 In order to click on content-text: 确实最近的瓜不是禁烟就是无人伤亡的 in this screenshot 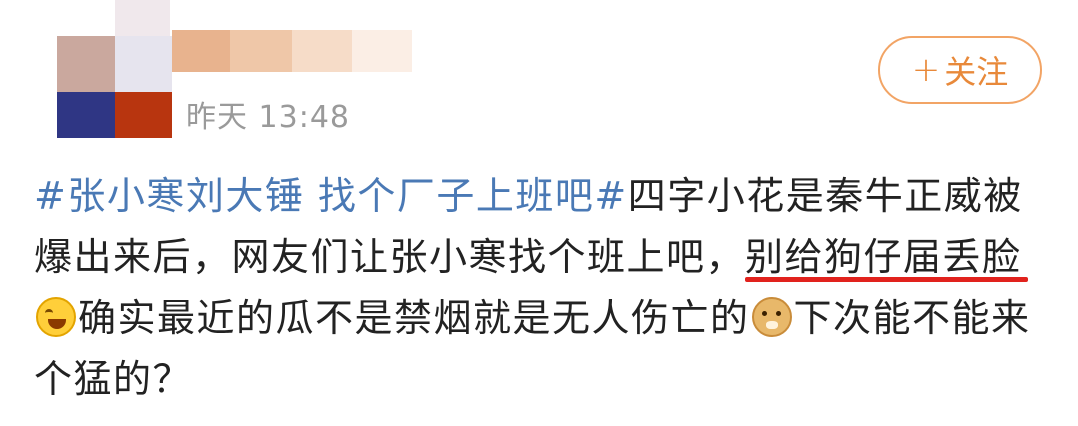, I will do `click(414, 318)`.